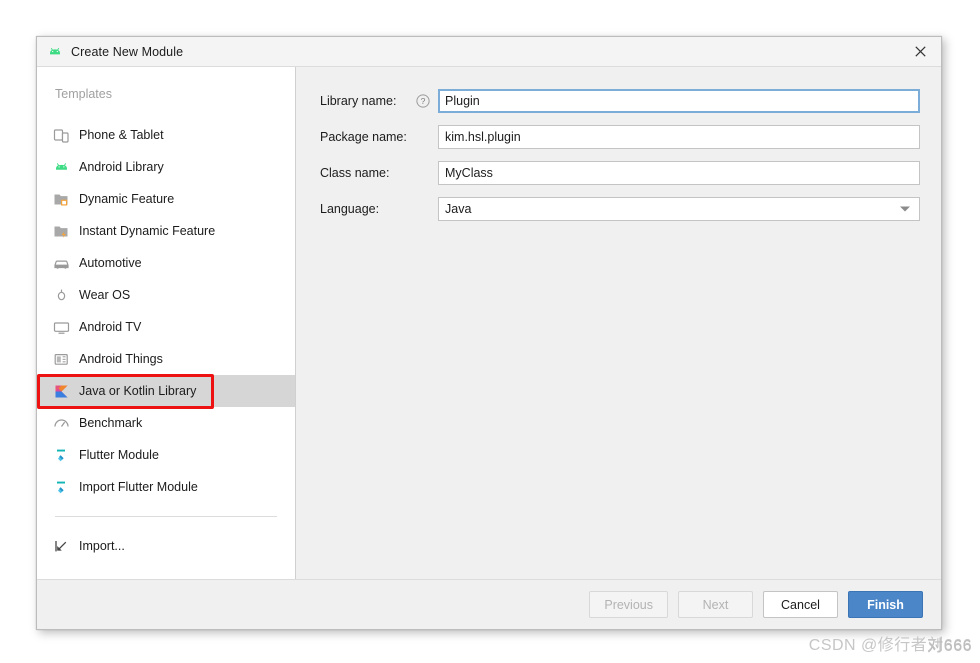 The height and width of the screenshot is (663, 980). What do you see at coordinates (61, 295) in the screenshot?
I see `watch-icon` at bounding box center [61, 295].